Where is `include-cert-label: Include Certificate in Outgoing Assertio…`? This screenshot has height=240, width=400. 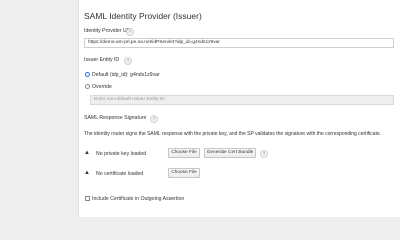 include-cert-label: Include Certificate in Outgoing Assertio… is located at coordinates (138, 198).